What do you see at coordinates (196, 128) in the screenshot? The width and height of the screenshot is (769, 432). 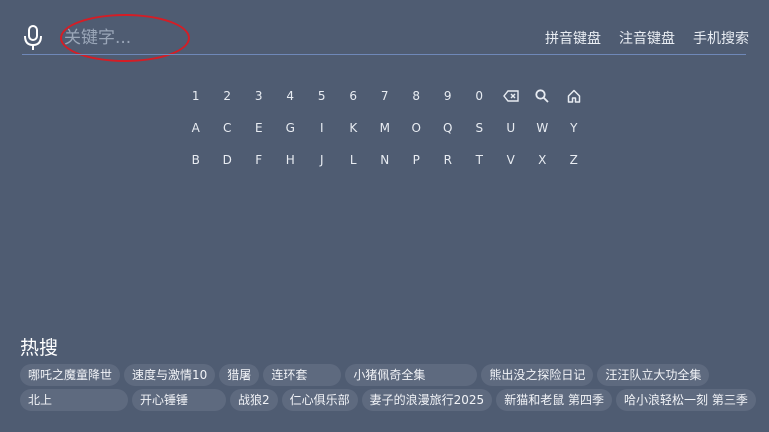 I see `key-a: A` at bounding box center [196, 128].